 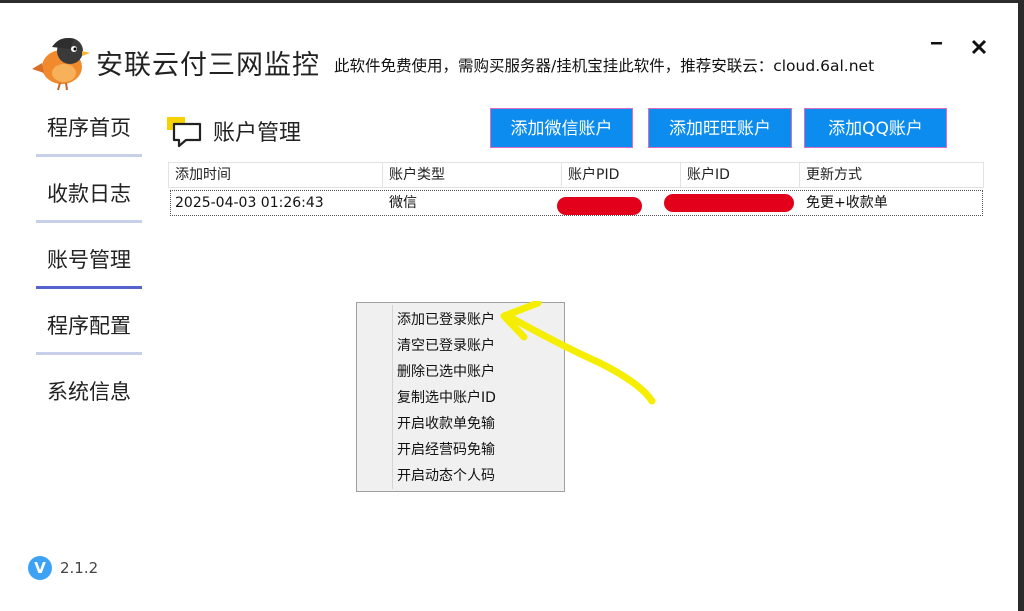 What do you see at coordinates (561, 128) in the screenshot?
I see `add-wechat-account-button: 添加微信账户` at bounding box center [561, 128].